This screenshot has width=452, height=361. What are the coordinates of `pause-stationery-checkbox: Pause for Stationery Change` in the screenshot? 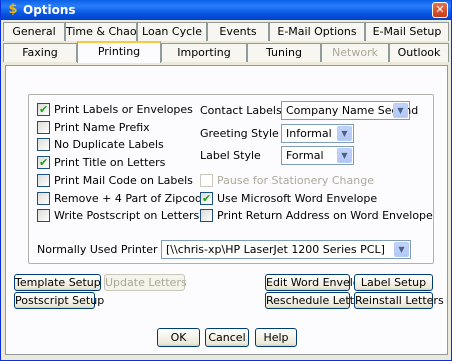 It's located at (287, 181).